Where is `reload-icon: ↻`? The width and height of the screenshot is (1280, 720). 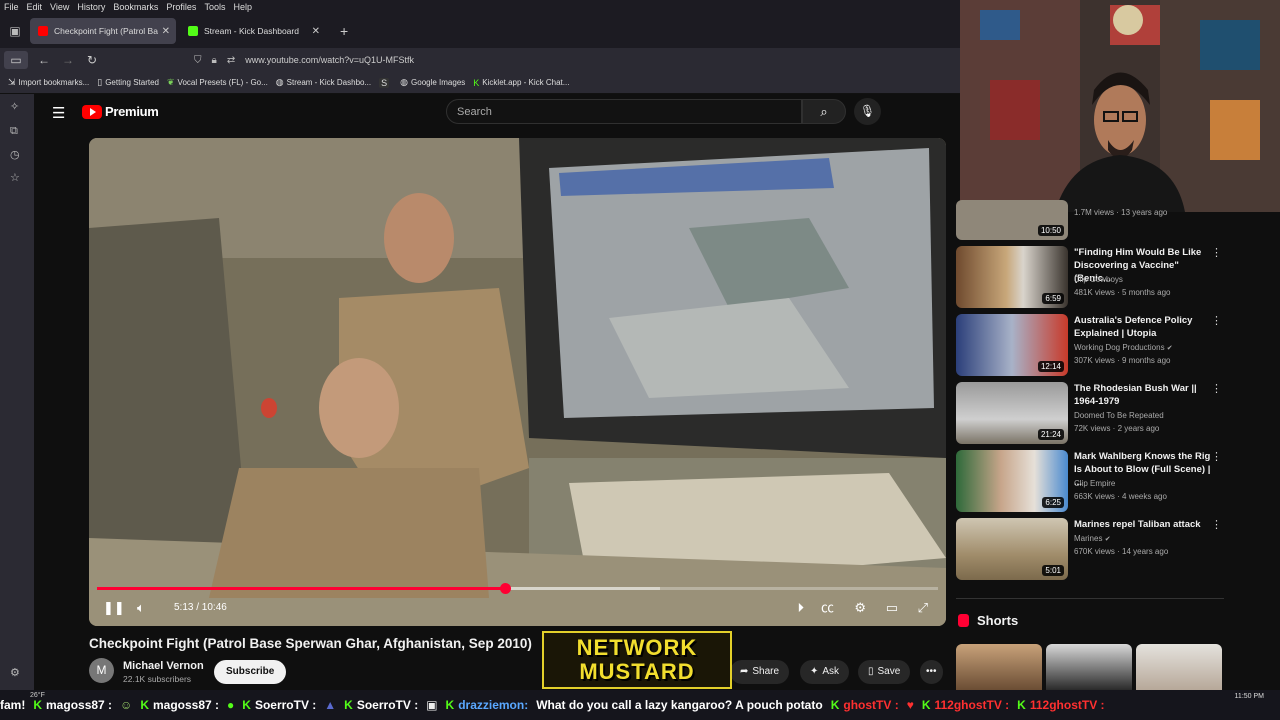
reload-icon: ↻ is located at coordinates (92, 60).